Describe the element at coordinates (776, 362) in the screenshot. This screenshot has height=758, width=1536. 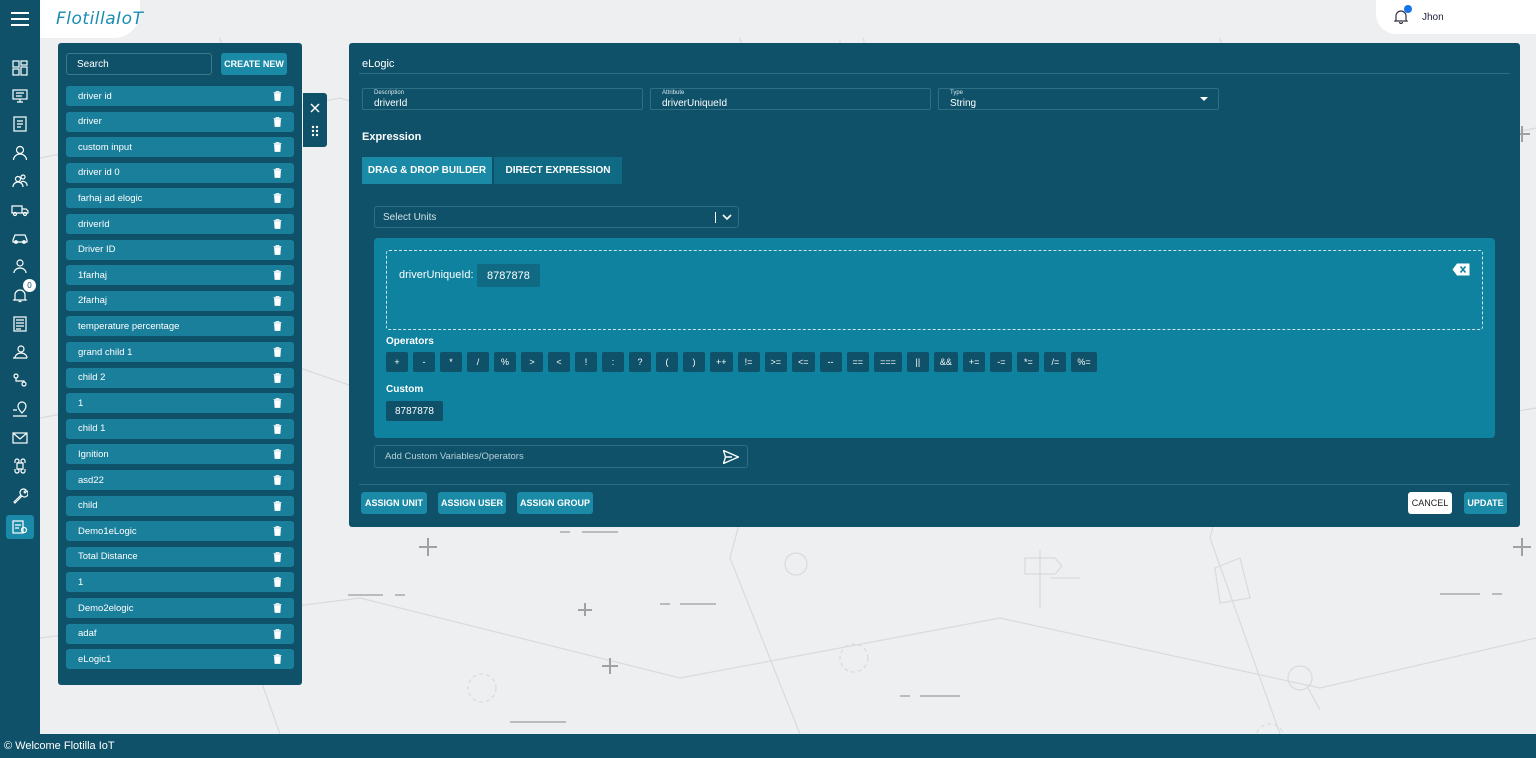
I see `operator-button: >=` at that location.